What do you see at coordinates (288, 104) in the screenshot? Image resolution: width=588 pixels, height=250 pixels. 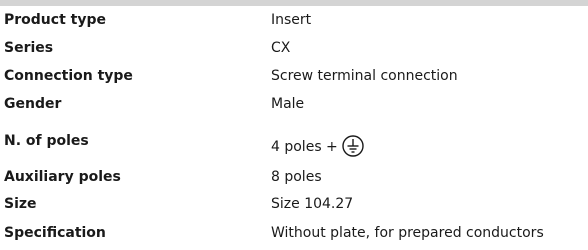 I see `gender-value: Male` at bounding box center [288, 104].